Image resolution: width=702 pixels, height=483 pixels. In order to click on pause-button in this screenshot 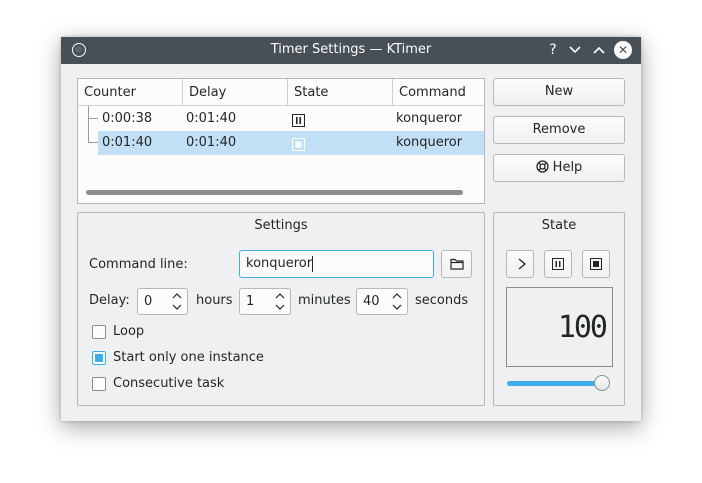, I will do `click(558, 264)`.